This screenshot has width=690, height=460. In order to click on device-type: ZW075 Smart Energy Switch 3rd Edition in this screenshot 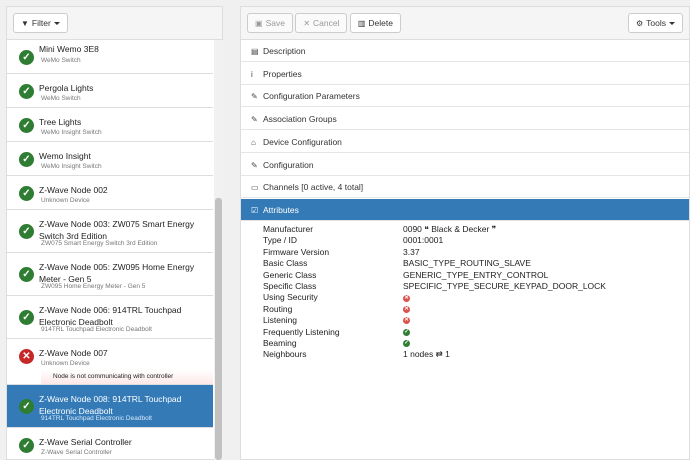, I will do `click(99, 243)`.